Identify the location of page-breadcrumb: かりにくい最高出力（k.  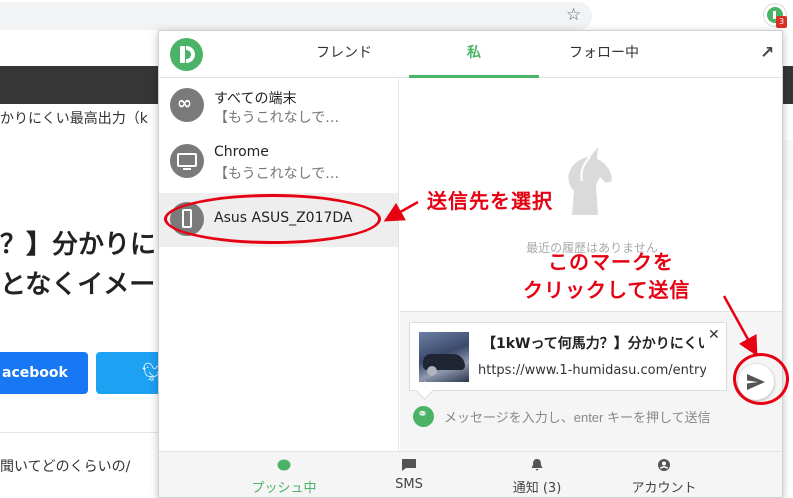
(74, 119).